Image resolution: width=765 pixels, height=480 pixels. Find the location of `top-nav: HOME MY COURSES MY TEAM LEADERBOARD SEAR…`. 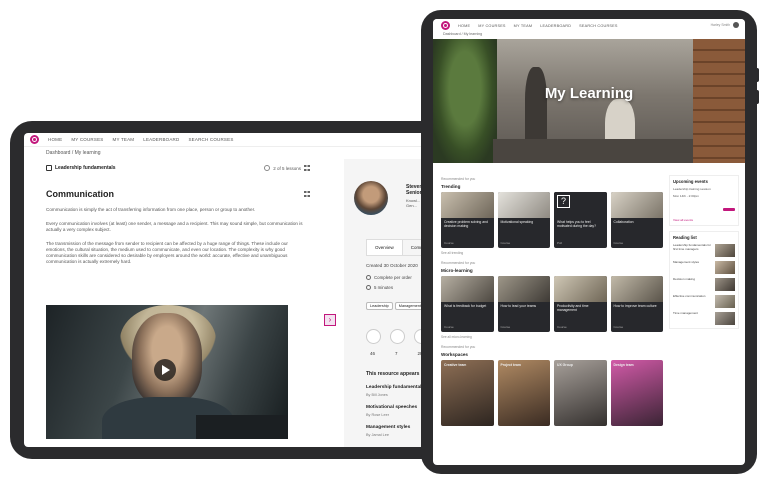

top-nav: HOME MY COURSES MY TEAM LEADERBOARD SEAR… is located at coordinates (589, 25).